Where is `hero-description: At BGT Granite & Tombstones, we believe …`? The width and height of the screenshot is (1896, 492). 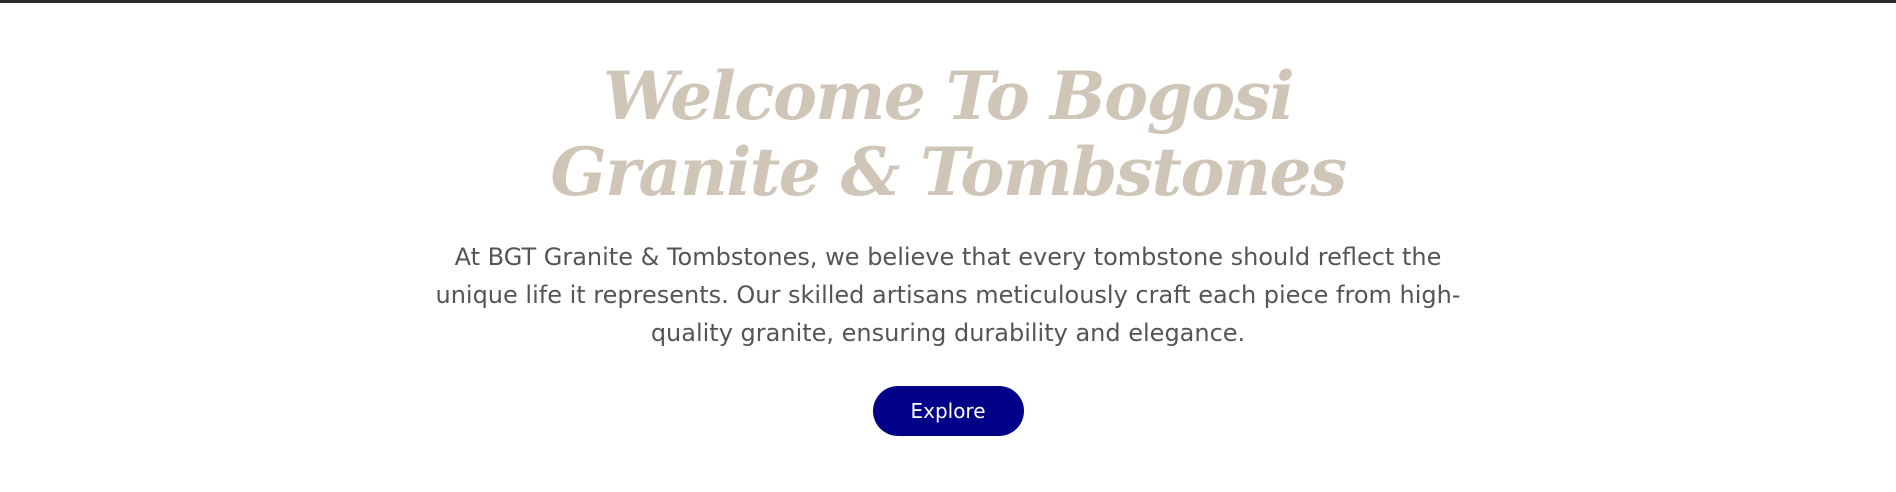
hero-description: At BGT Granite & Tombstones, we believe … is located at coordinates (948, 295).